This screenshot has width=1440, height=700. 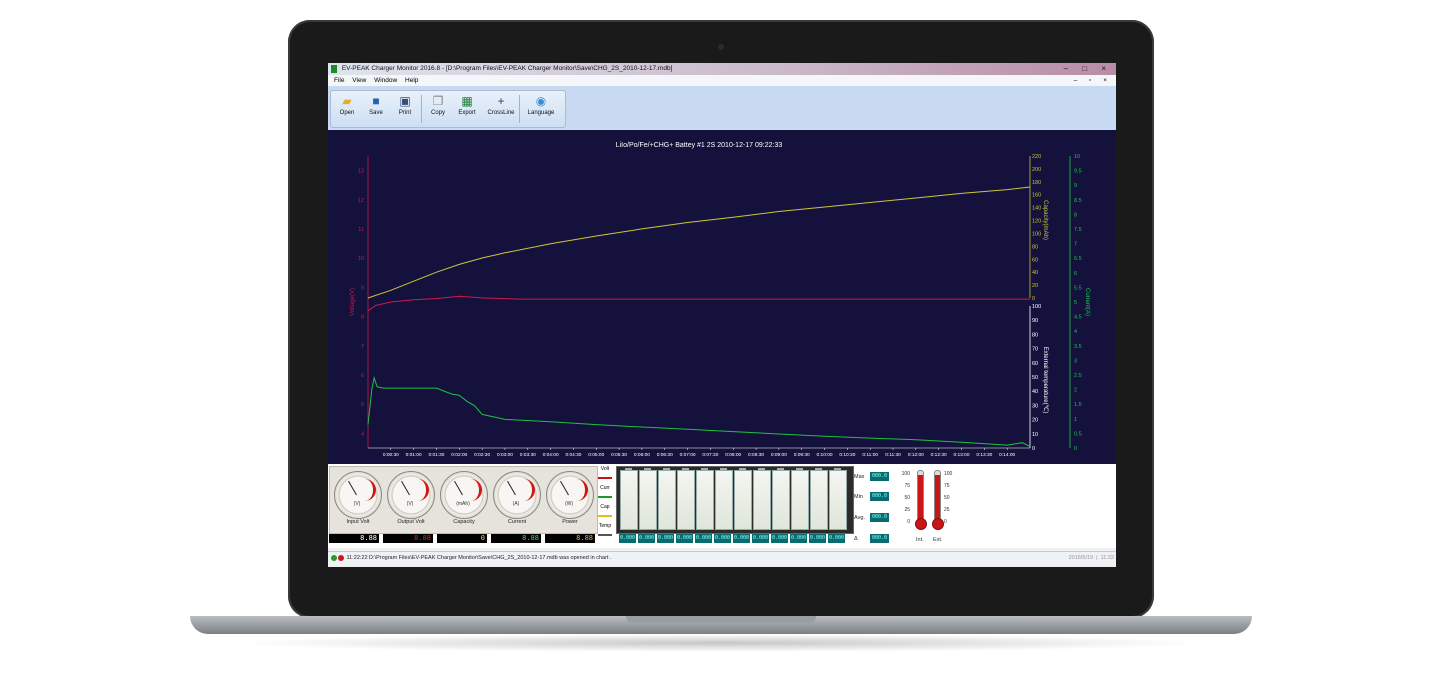 What do you see at coordinates (362, 405) in the screenshot?
I see `voltage-tick-label: 5` at bounding box center [362, 405].